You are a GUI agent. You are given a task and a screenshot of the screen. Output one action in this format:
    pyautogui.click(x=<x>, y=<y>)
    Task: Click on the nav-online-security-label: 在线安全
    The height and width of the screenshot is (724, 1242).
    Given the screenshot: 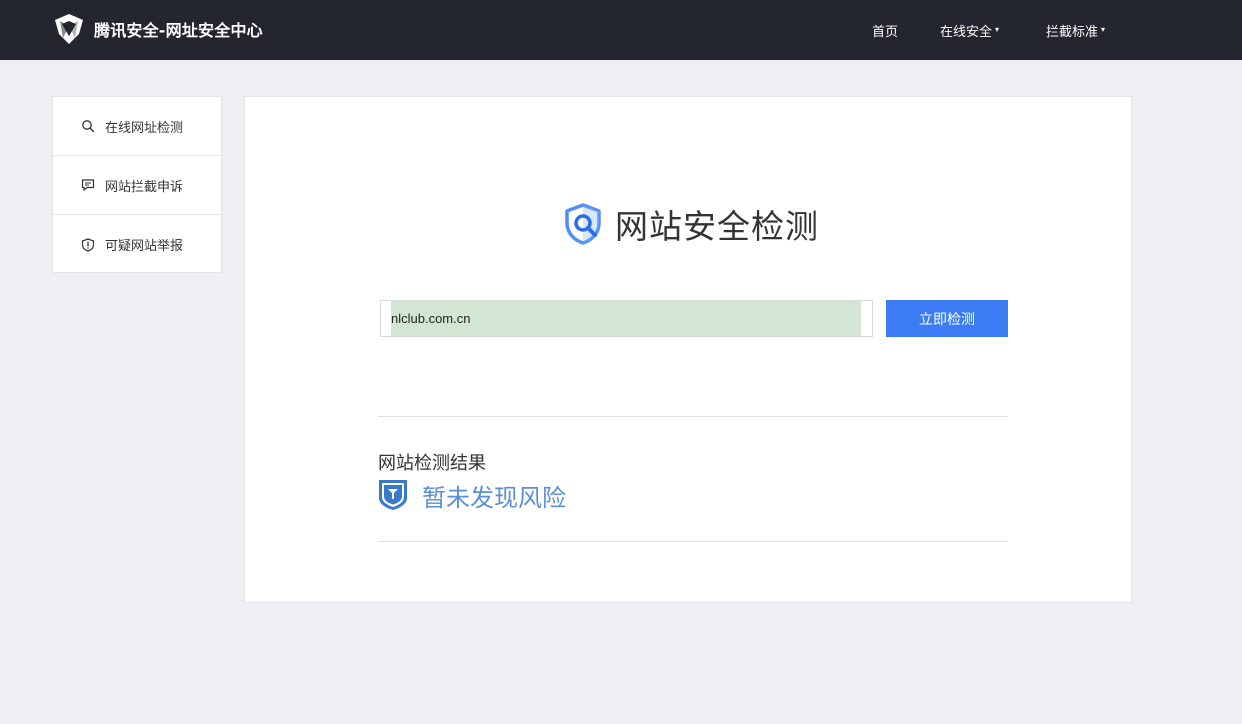 What is the action you would take?
    pyautogui.click(x=966, y=32)
    